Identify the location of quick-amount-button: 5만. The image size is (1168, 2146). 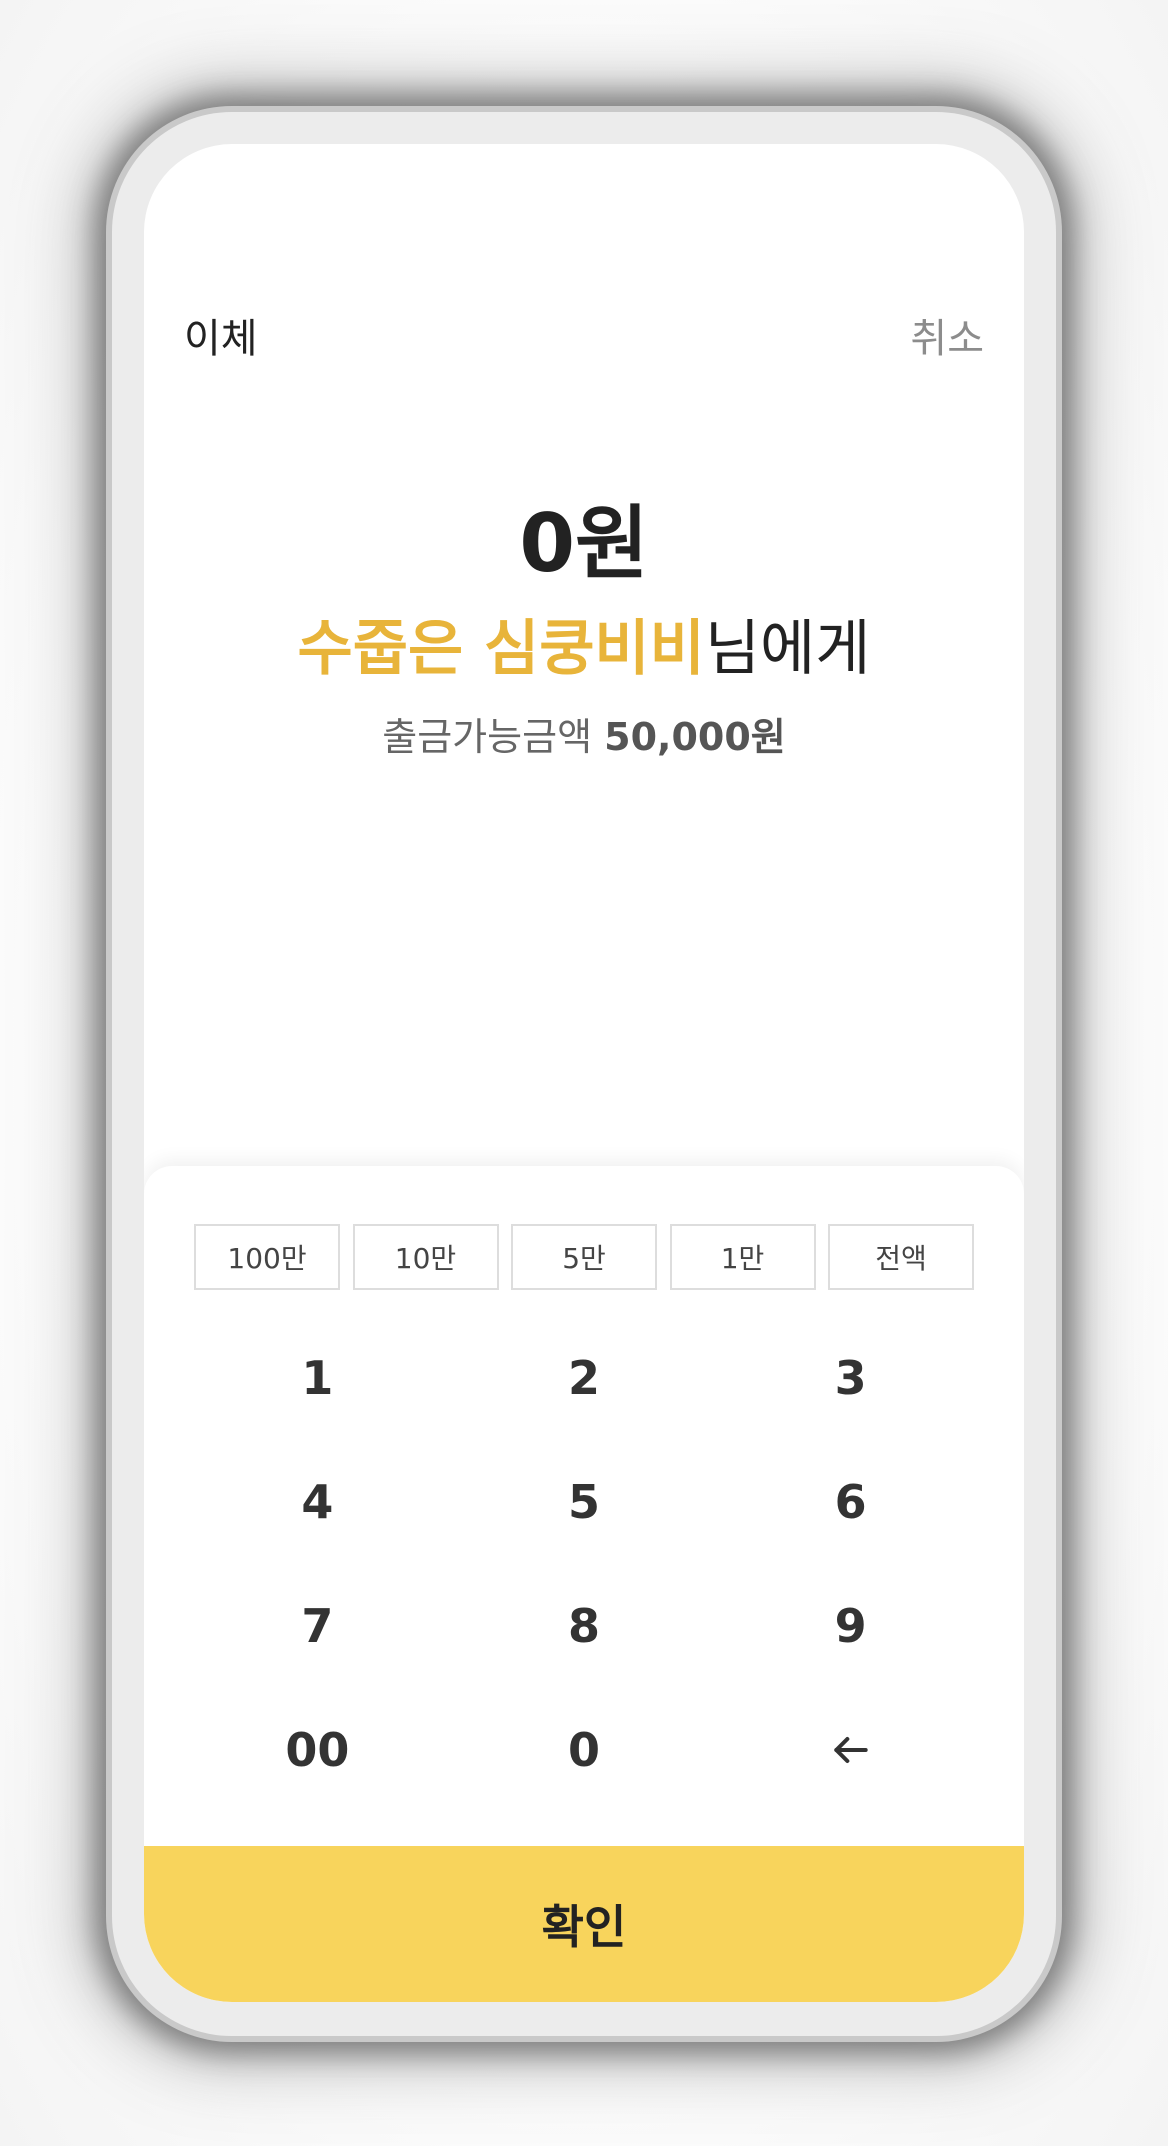
(584, 1257).